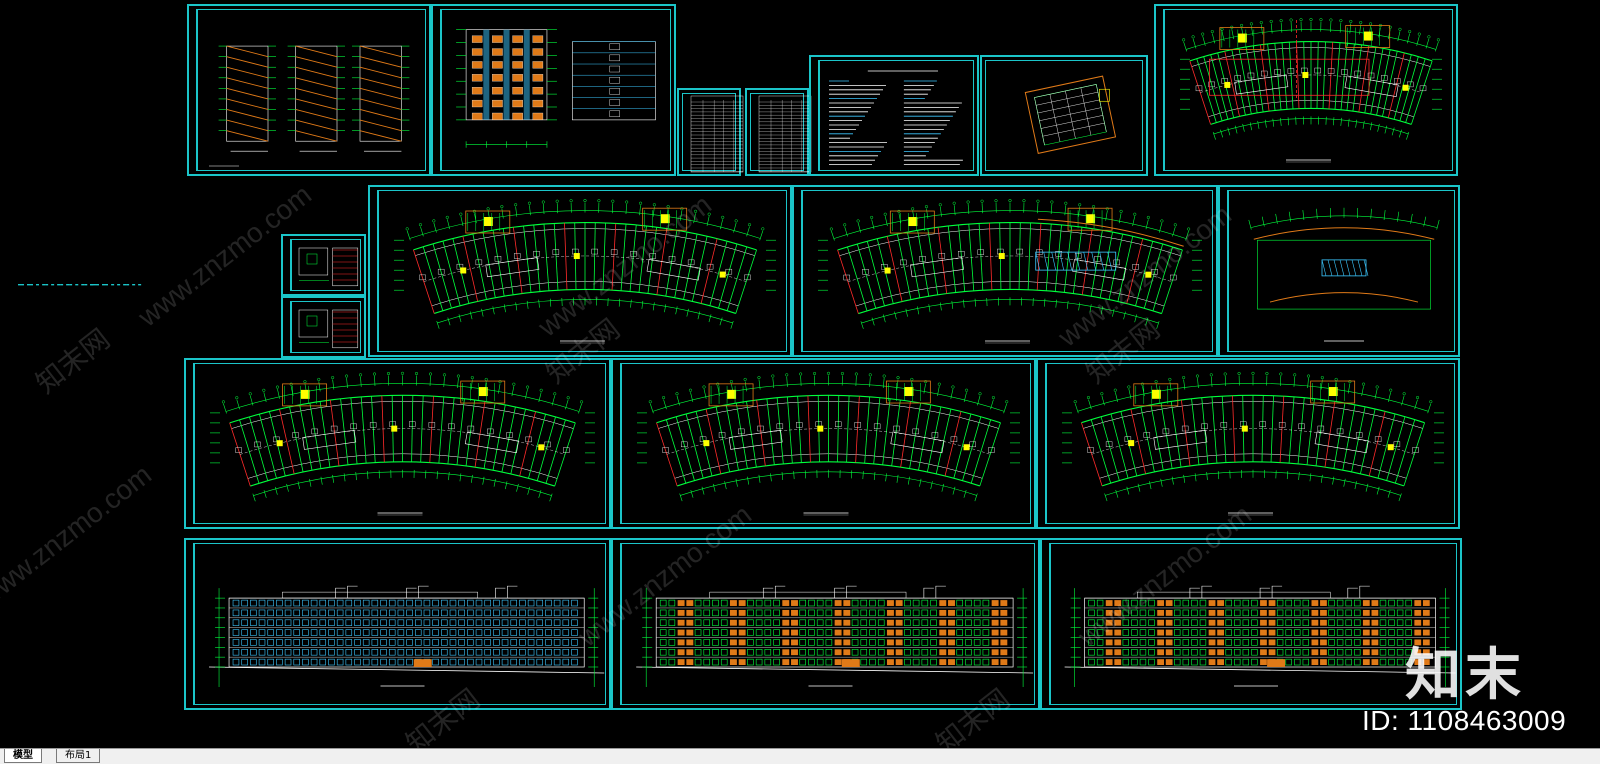  What do you see at coordinates (323, 265) in the screenshot?
I see `sheet-detail-a` at bounding box center [323, 265].